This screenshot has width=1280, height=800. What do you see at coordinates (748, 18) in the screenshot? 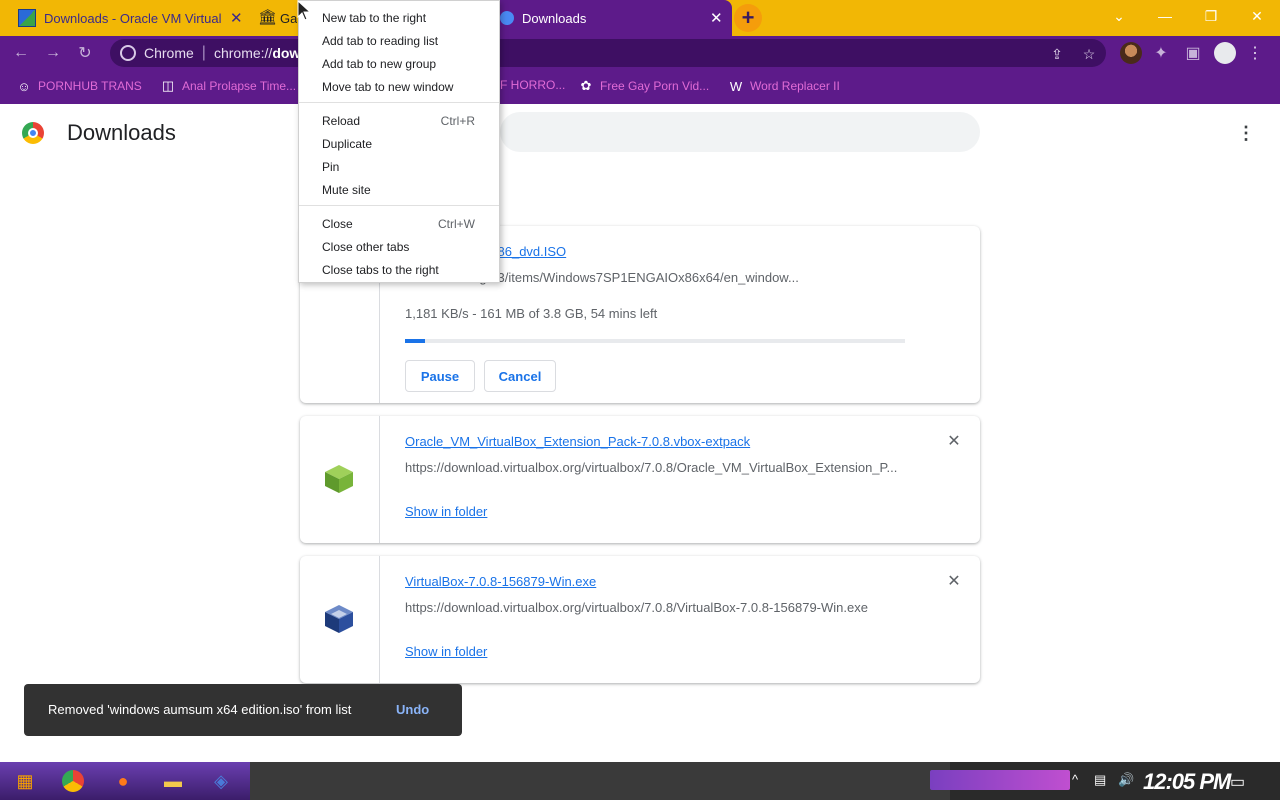
I see `new-tab-button: +` at bounding box center [748, 18].